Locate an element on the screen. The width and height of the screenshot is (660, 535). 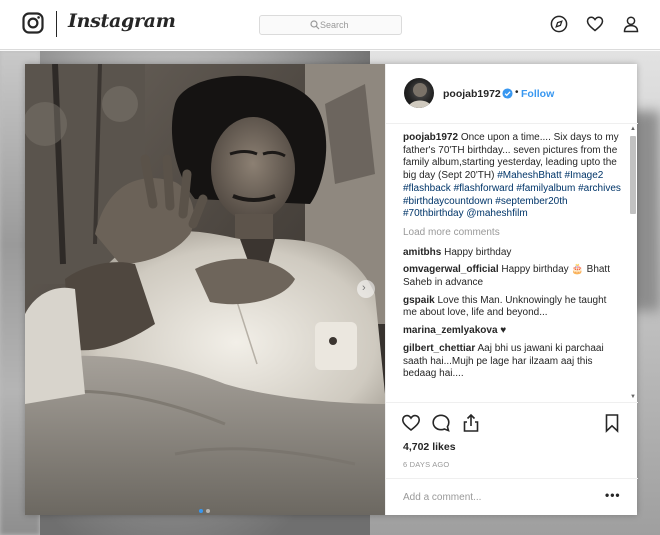
heart-icon is located at coordinates (595, 24).